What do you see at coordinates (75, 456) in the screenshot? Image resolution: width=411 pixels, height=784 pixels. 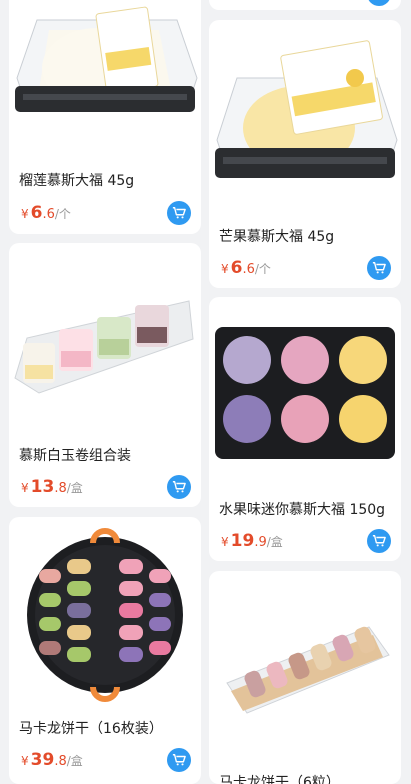 I see `product-name: 慕斯白玉卷组合装` at bounding box center [75, 456].